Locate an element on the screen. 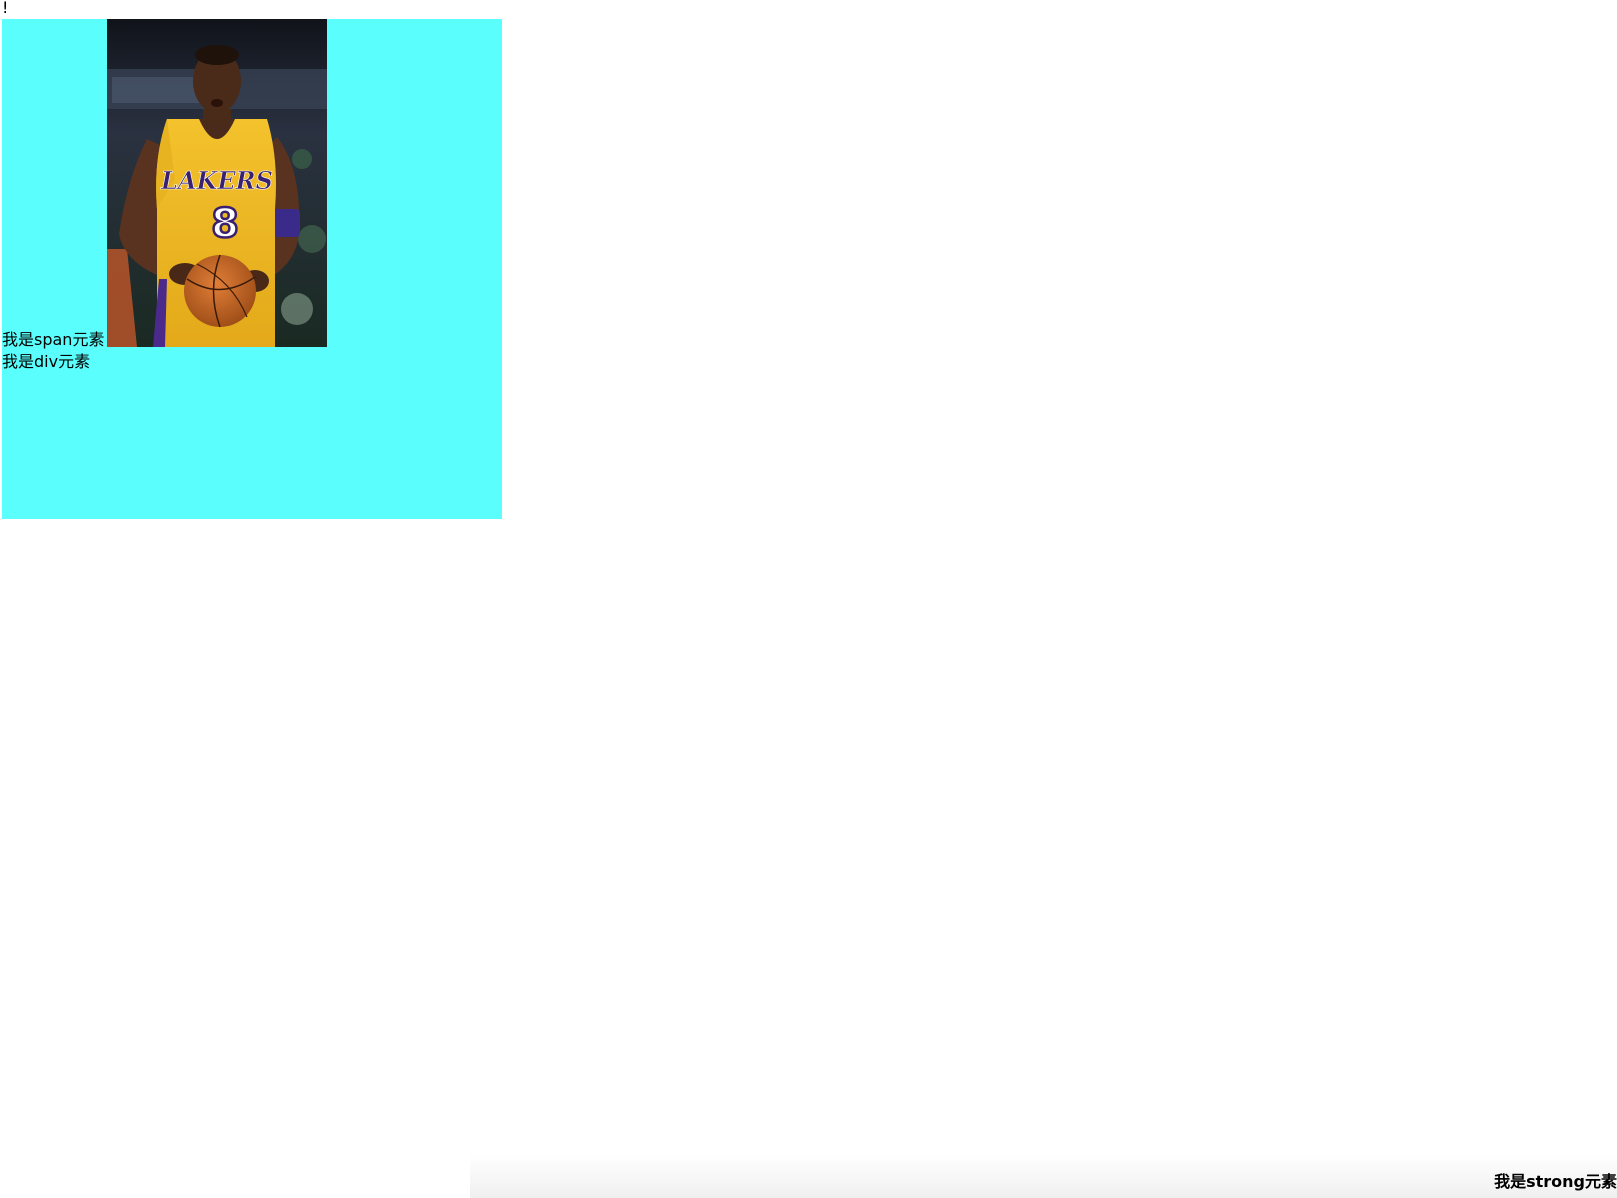 Image resolution: width=1617 pixels, height=1198 pixels. bottom-gradient is located at coordinates (1043, 1176).